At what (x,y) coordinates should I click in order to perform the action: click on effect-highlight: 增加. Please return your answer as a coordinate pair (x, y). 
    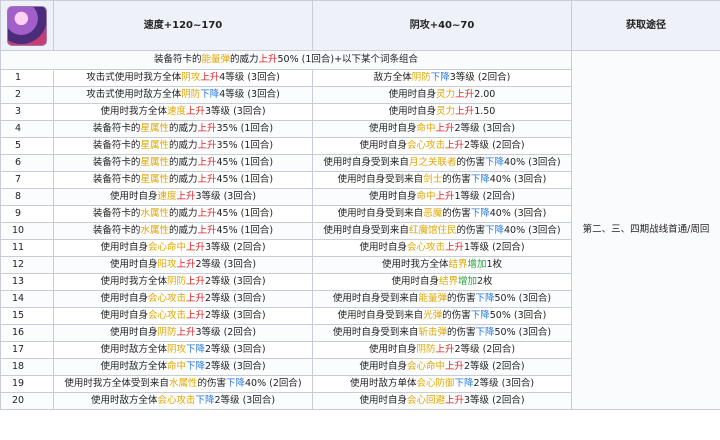
    Looking at the image, I should click on (477, 265).